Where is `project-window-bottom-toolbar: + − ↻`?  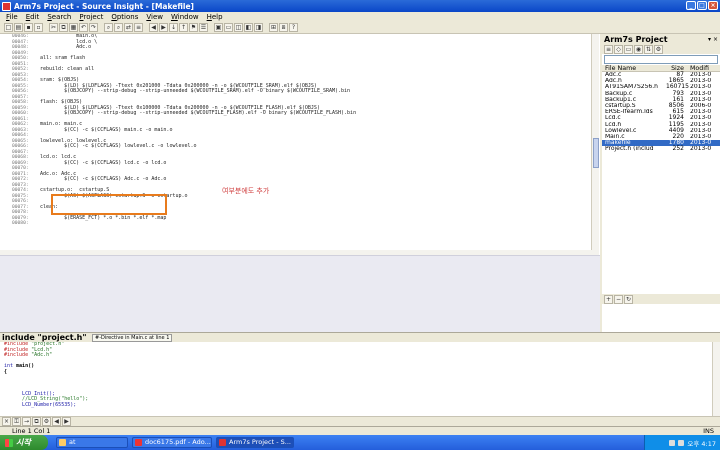
project-window-bottom-toolbar: + − ↻ is located at coordinates (661, 299).